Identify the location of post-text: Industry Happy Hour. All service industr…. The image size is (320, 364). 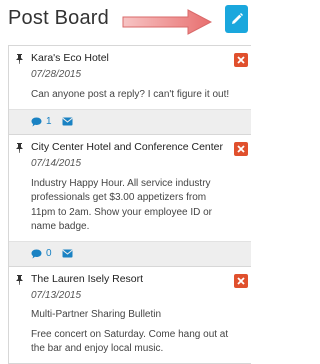
(122, 205).